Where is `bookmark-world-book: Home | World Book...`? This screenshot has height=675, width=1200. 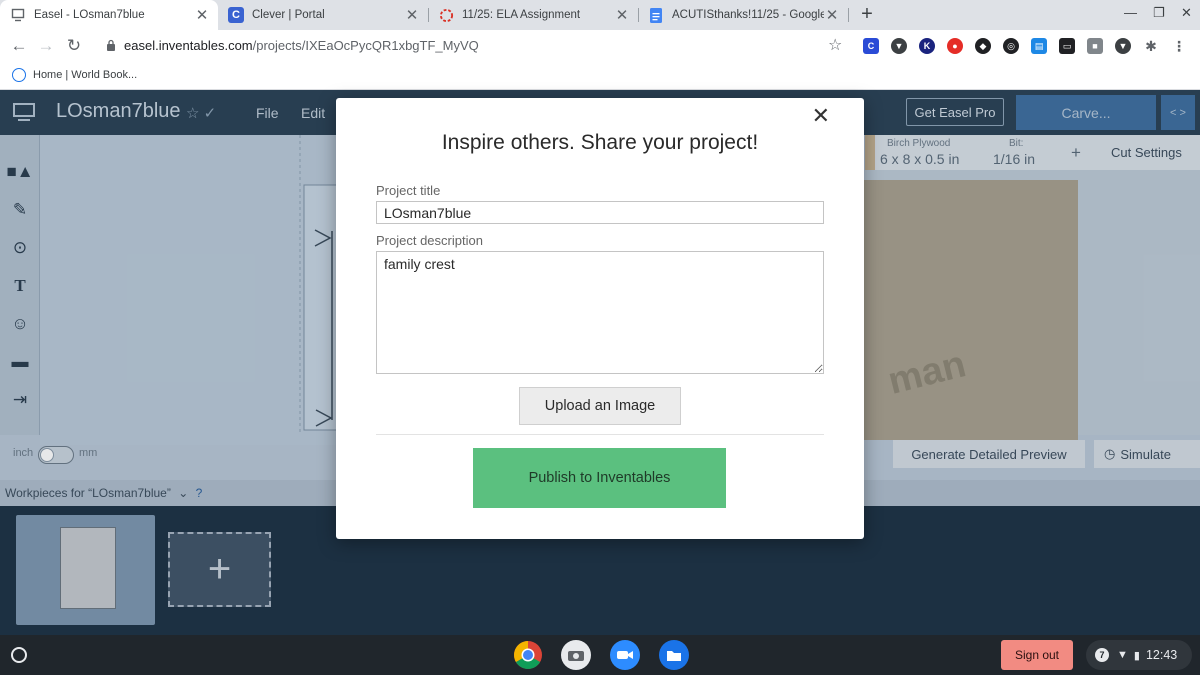 bookmark-world-book: Home | World Book... is located at coordinates (74, 75).